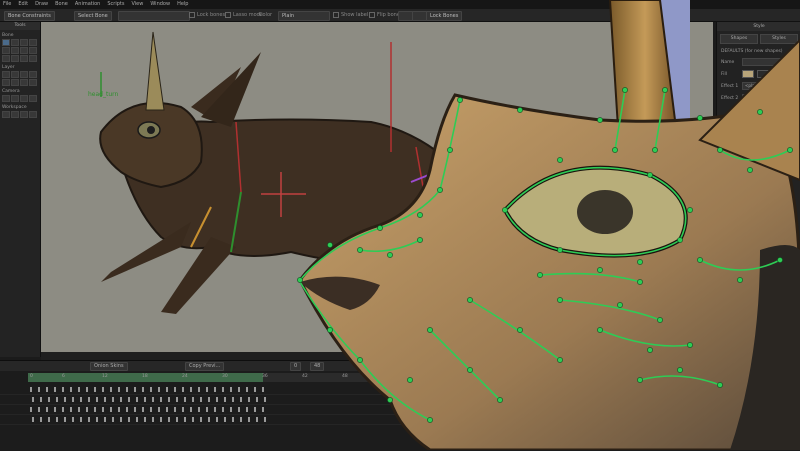  What do you see at coordinates (605, 212) in the screenshot?
I see `closeup-pupil` at bounding box center [605, 212].